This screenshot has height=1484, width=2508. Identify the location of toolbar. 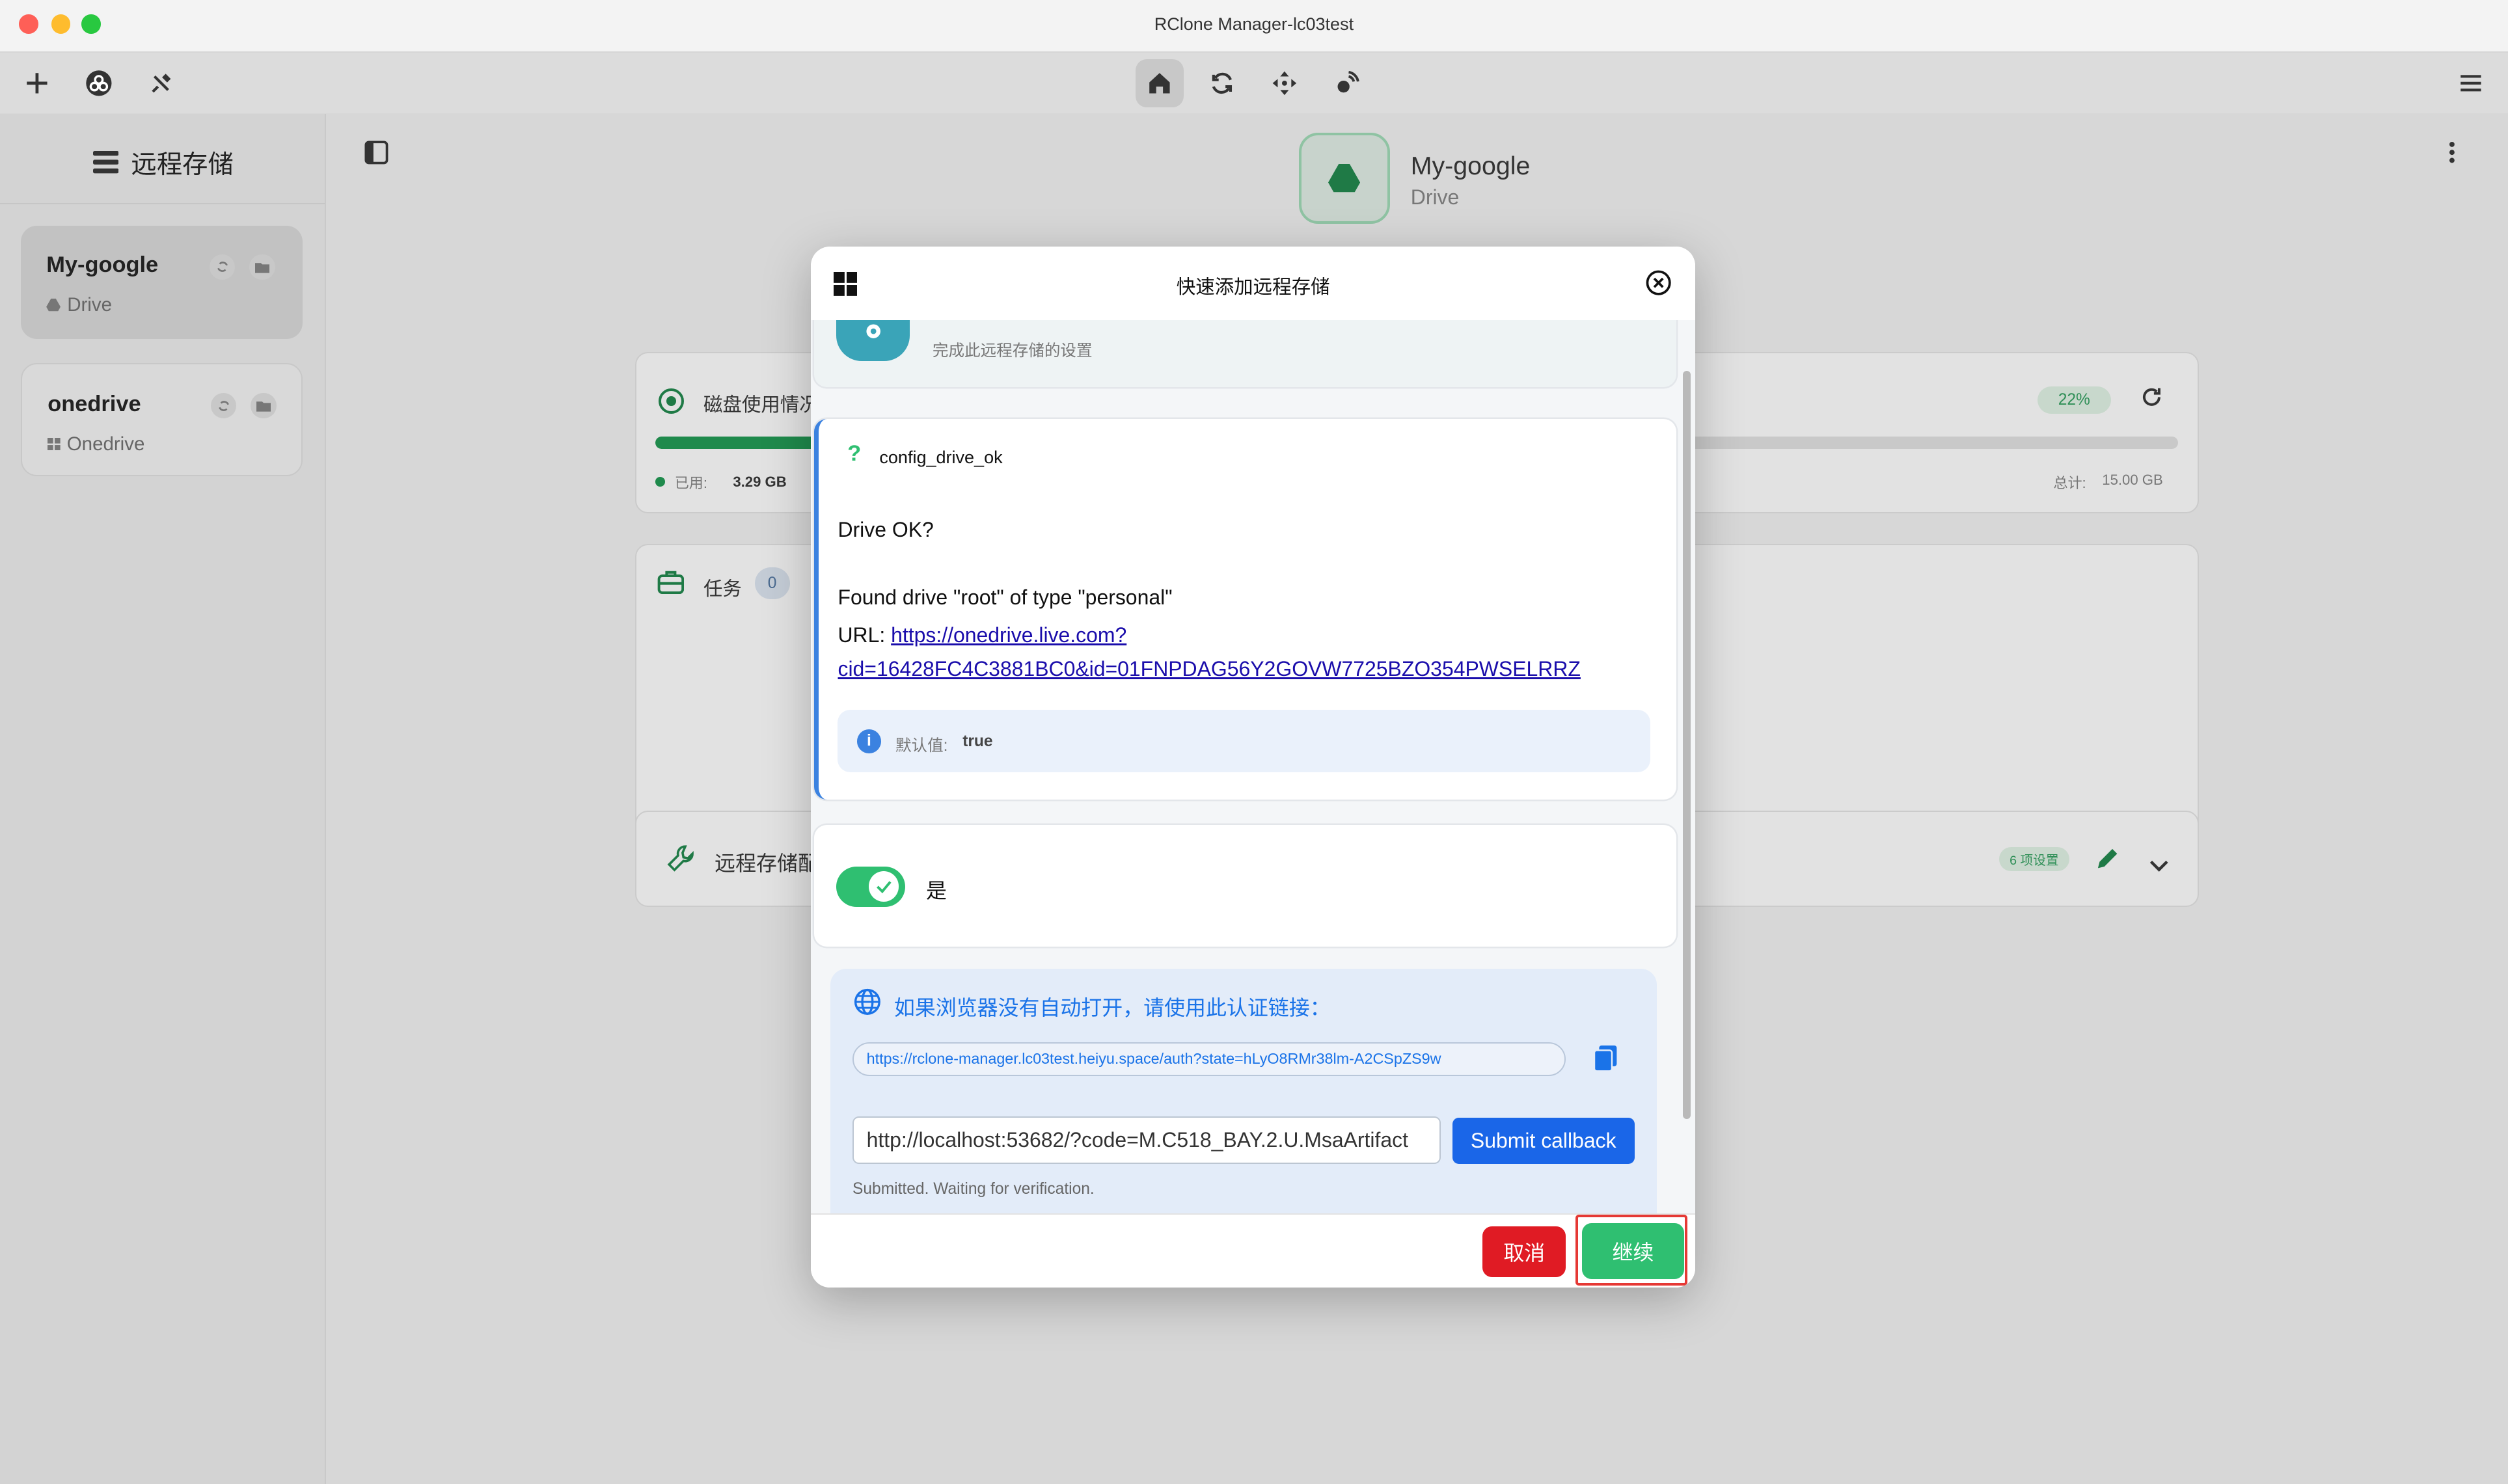
(1254, 83).